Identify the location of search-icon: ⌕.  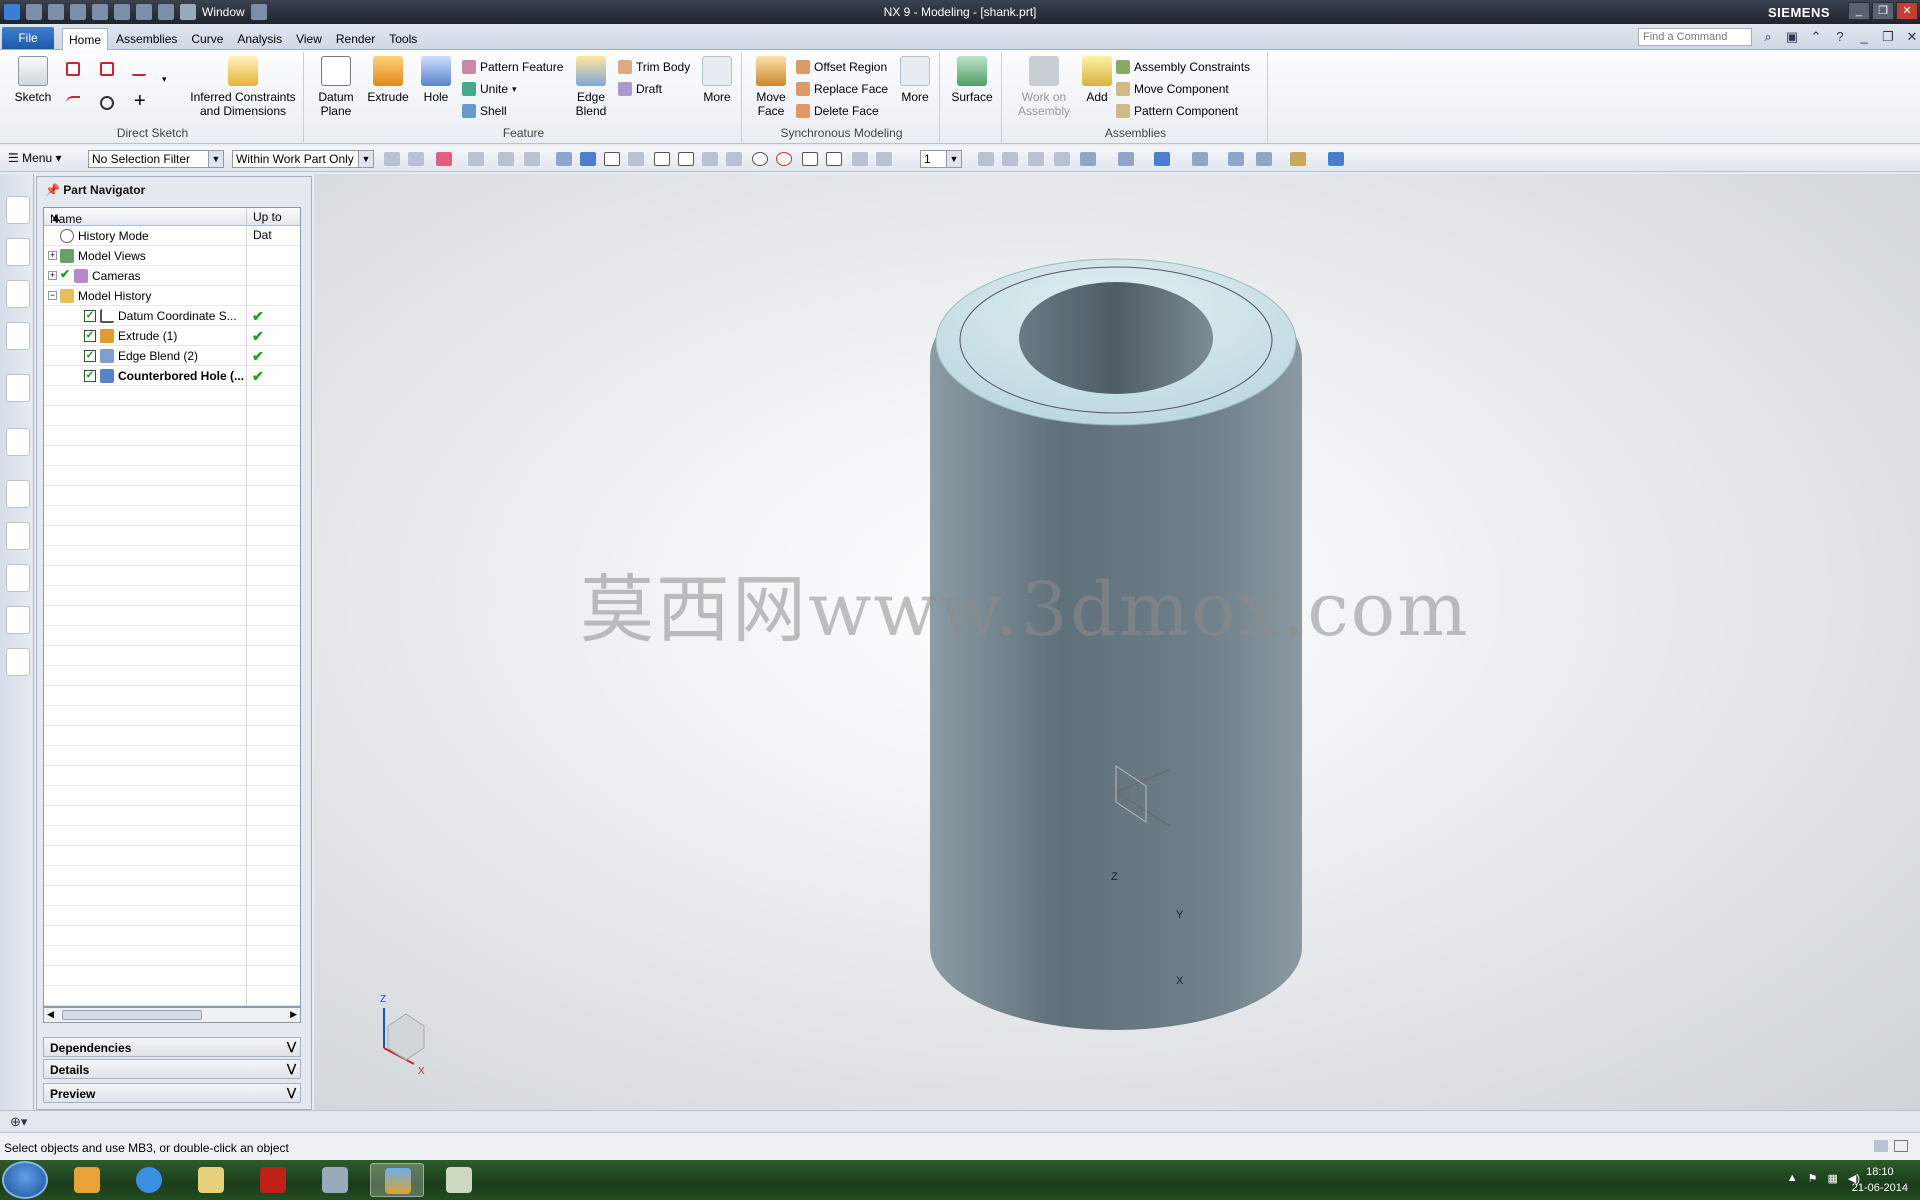
(1768, 37).